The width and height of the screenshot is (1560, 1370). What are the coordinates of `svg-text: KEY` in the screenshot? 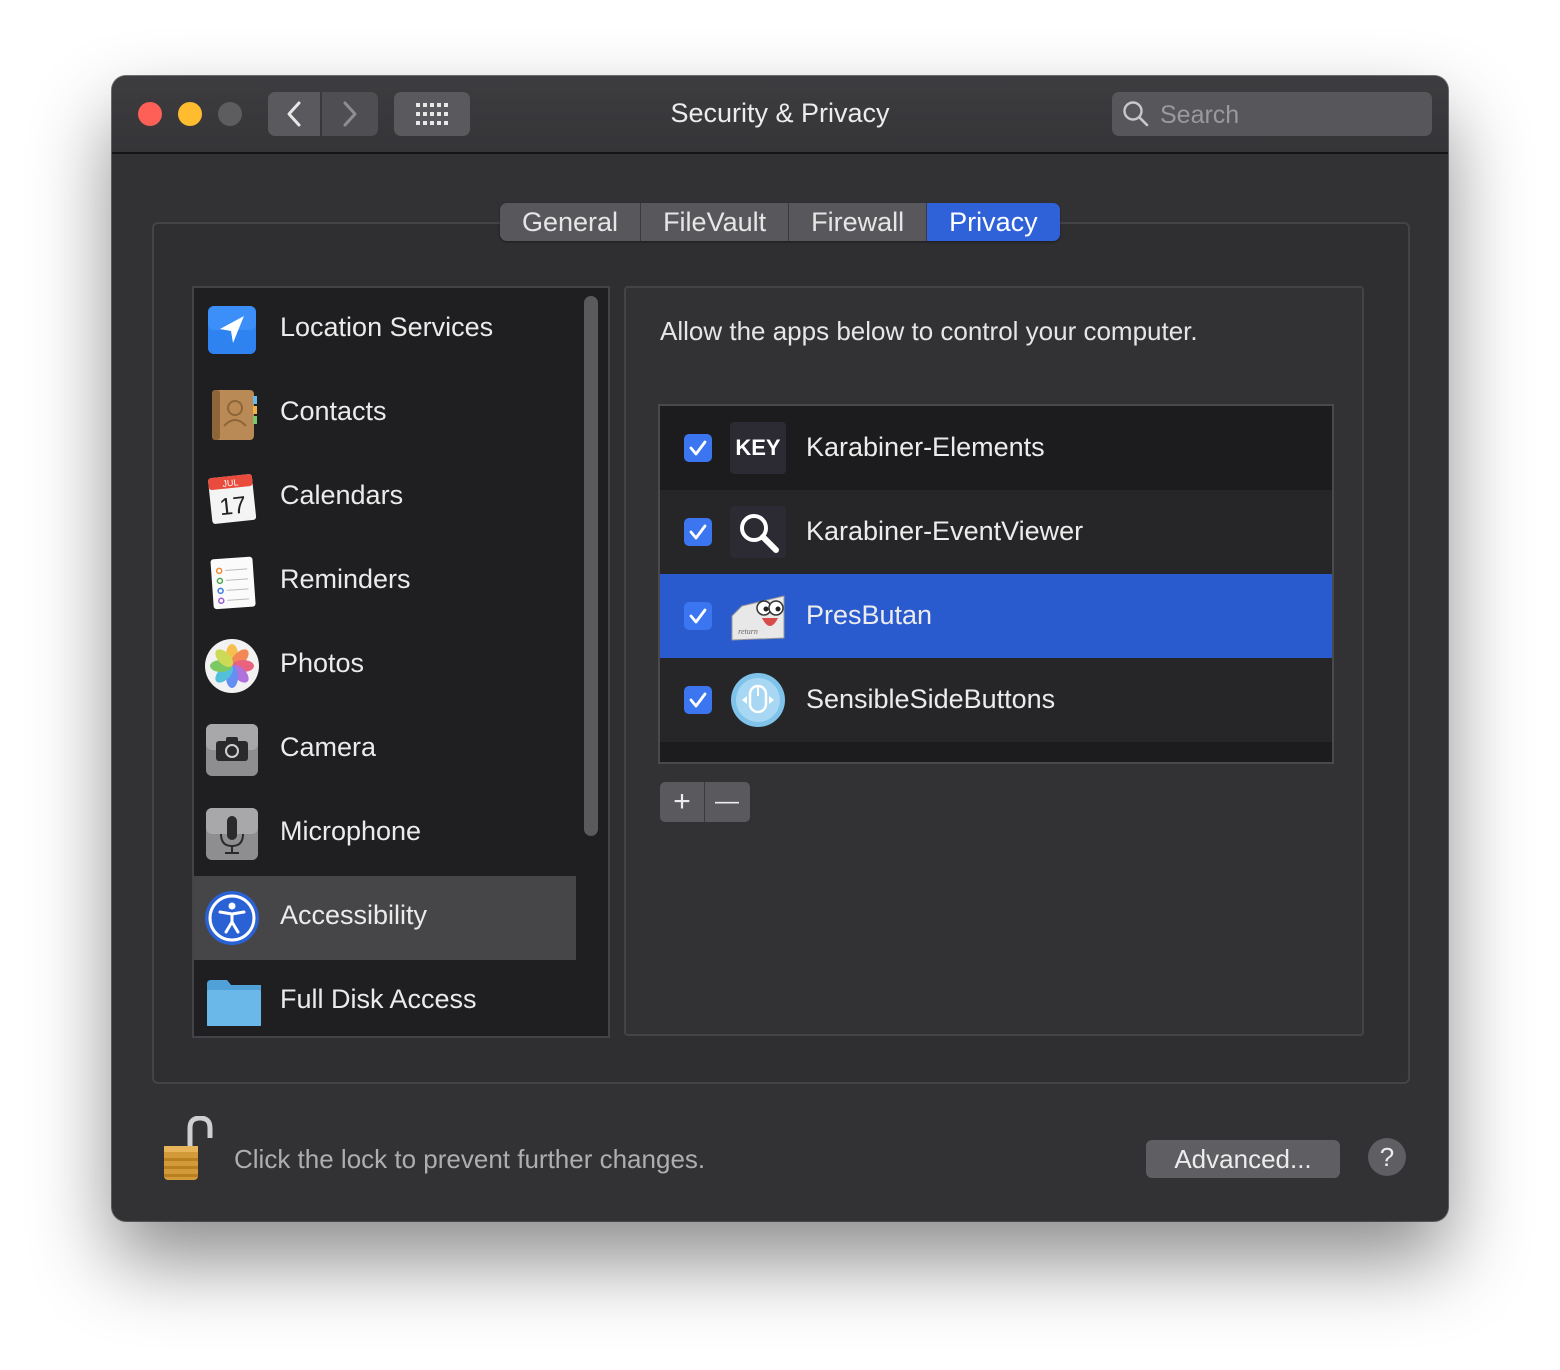 It's located at (758, 447).